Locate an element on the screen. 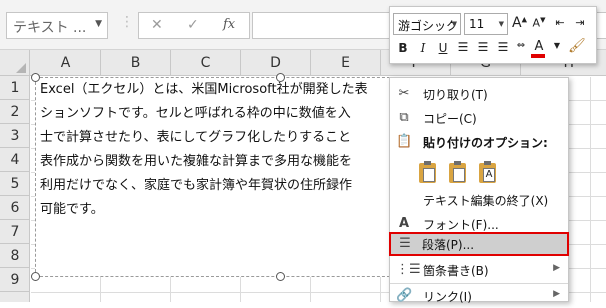 This screenshot has height=308, width=606. text-line-6: 可能です。 is located at coordinates (72, 209).